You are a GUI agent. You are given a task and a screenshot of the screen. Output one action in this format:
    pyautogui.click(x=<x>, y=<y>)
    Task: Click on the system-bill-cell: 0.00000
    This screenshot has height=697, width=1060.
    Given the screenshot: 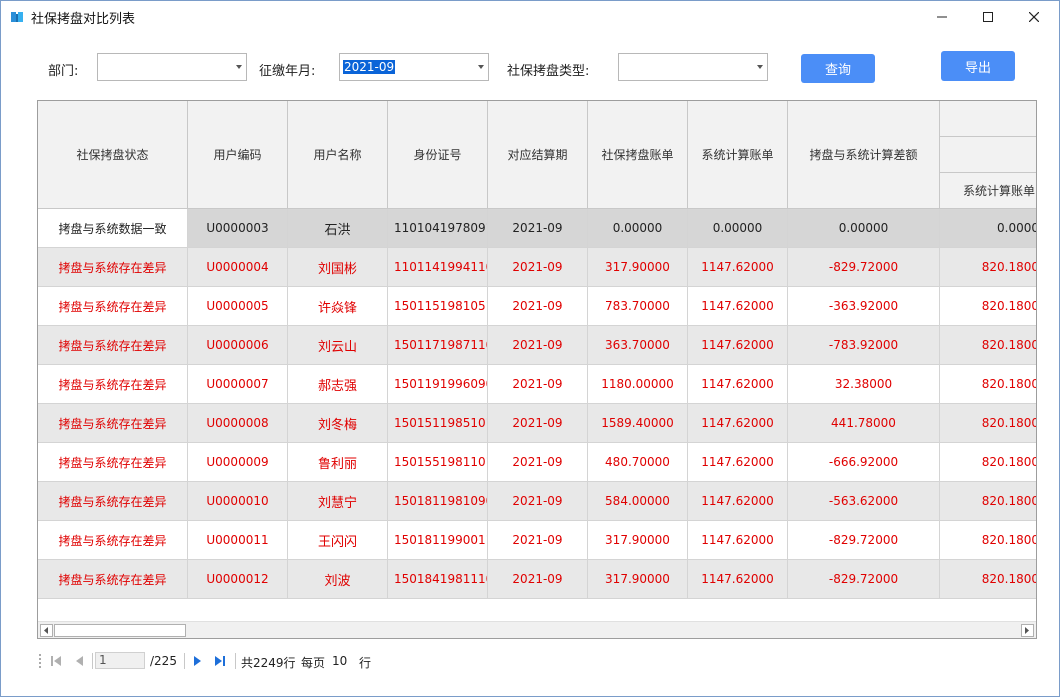 What is the action you would take?
    pyautogui.click(x=738, y=228)
    